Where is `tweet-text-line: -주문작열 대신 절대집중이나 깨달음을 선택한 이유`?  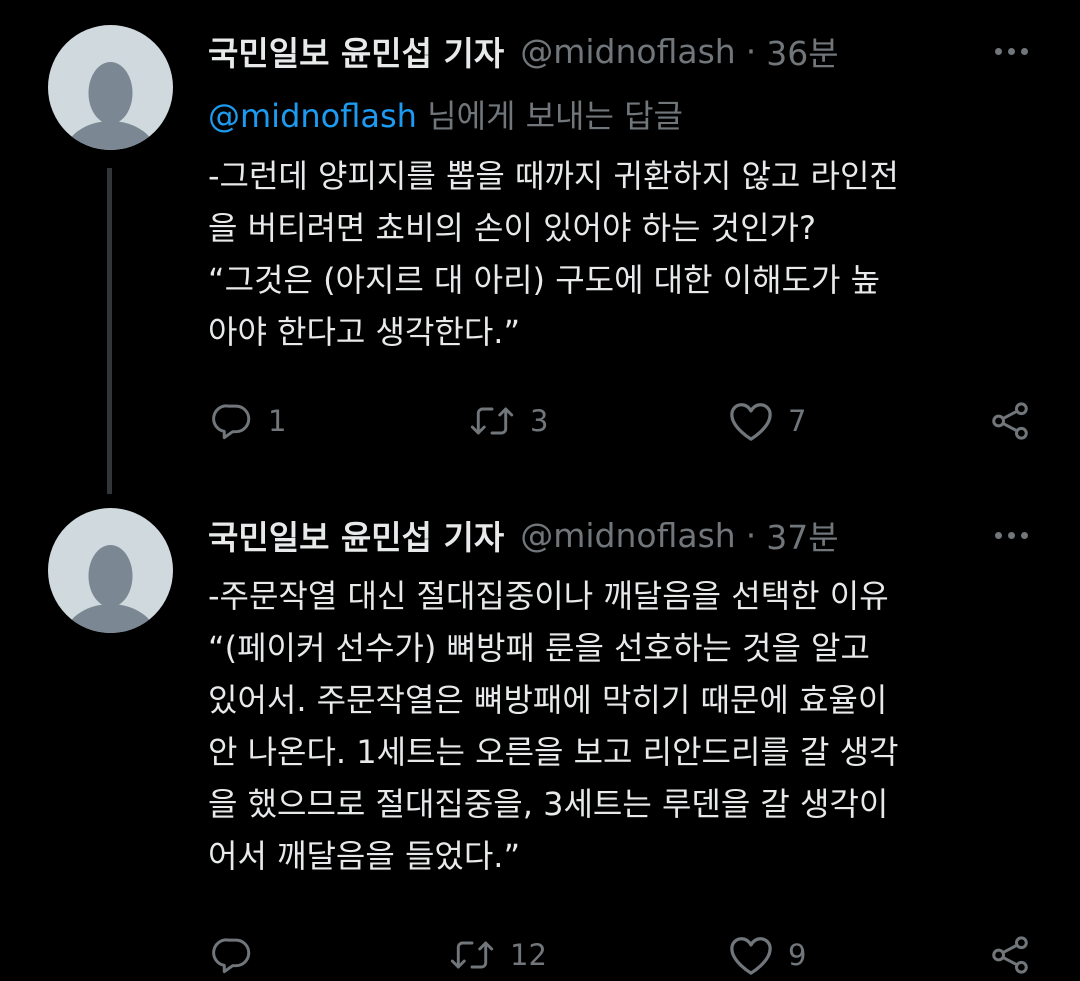 tweet-text-line: -주문작열 대신 절대집중이나 깨달음을 선택한 이유 is located at coordinates (548, 596).